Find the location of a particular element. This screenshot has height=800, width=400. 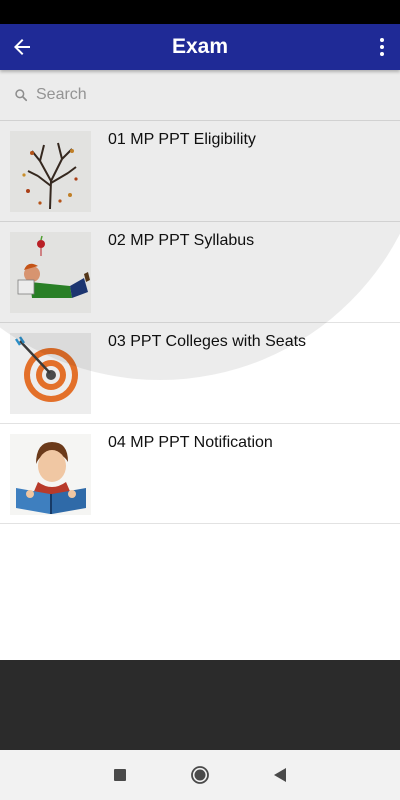

list-item-label: 04 MP PPT Notification is located at coordinates (190, 442).